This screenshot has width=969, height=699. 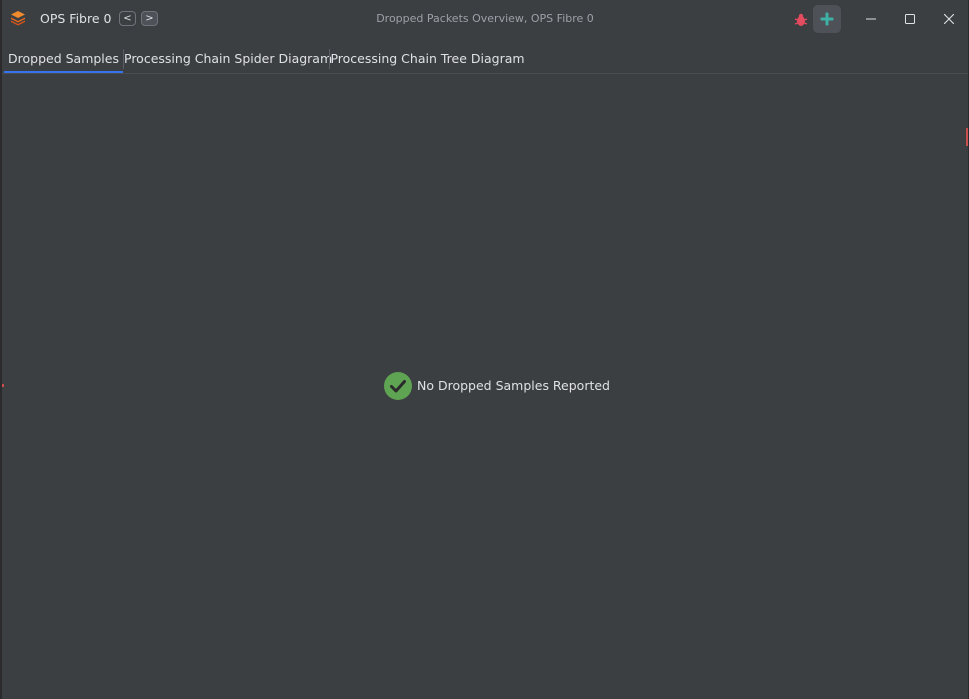 I want to click on close-button, so click(x=949, y=19).